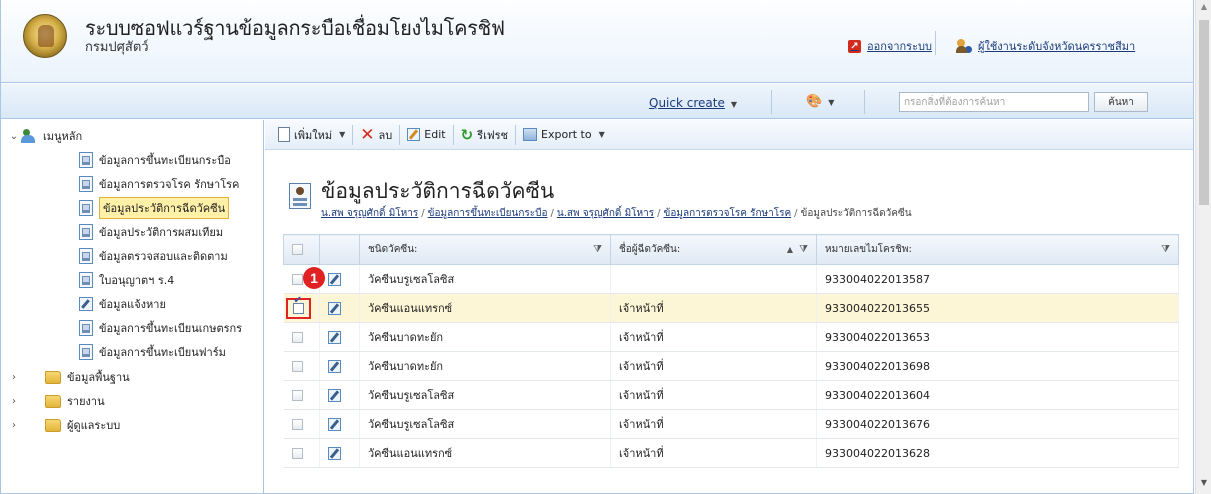 The image size is (1211, 494). I want to click on new-button: เพิ่มใหม่ ▼, so click(311, 135).